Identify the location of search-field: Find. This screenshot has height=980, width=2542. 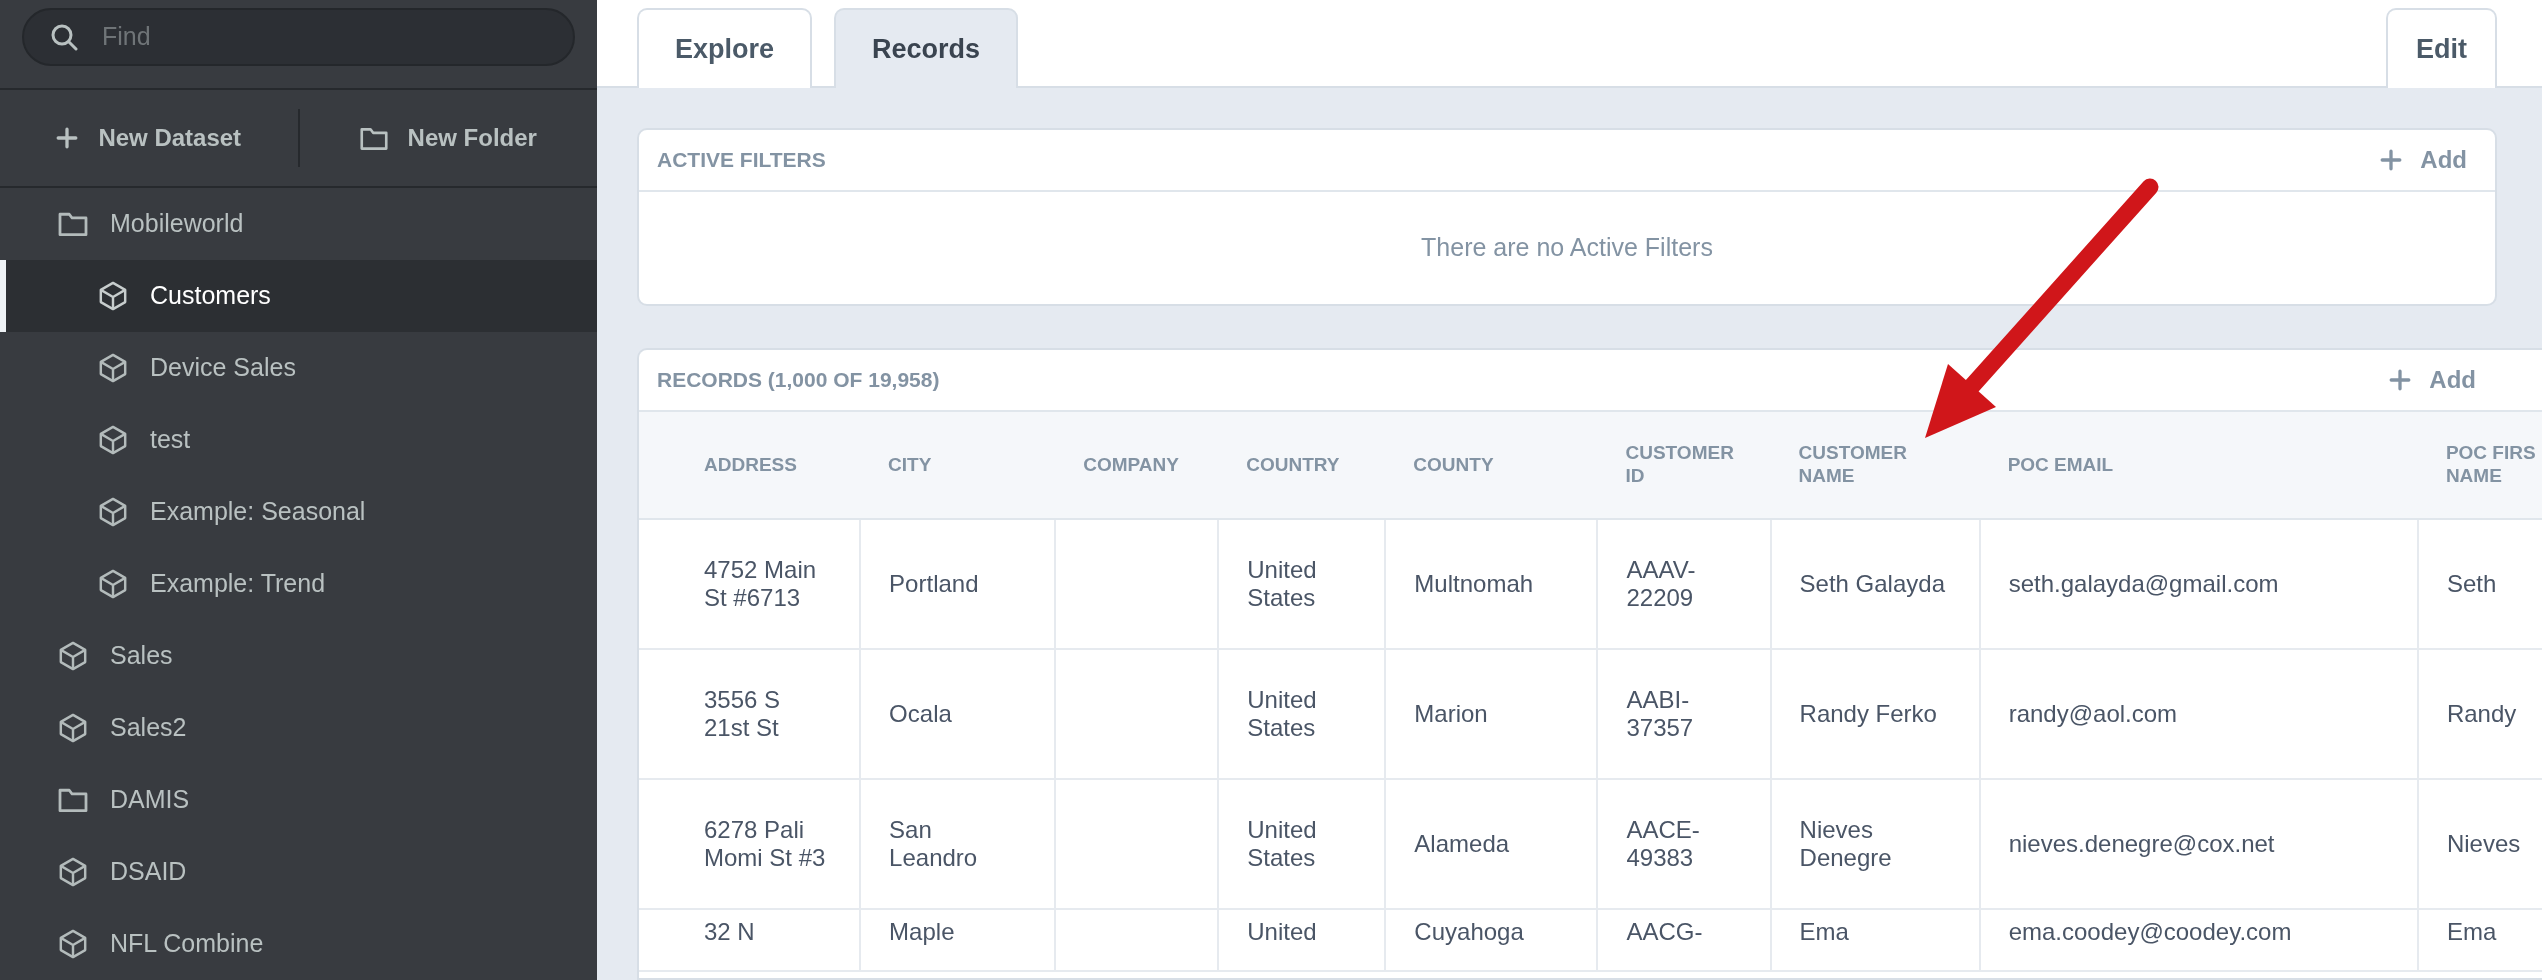
(298, 37).